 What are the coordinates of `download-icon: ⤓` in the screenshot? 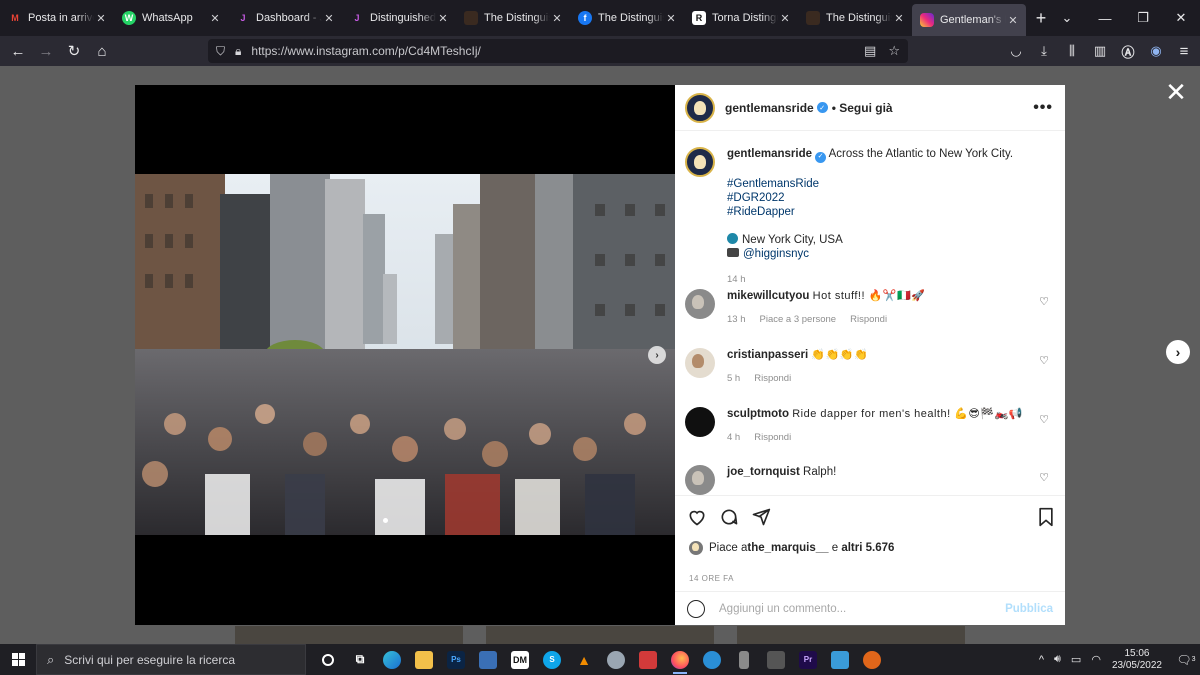 It's located at (1044, 51).